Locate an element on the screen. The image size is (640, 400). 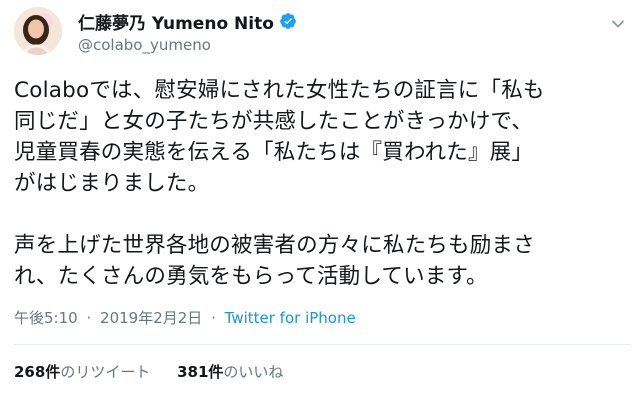
divider is located at coordinates (322, 344).